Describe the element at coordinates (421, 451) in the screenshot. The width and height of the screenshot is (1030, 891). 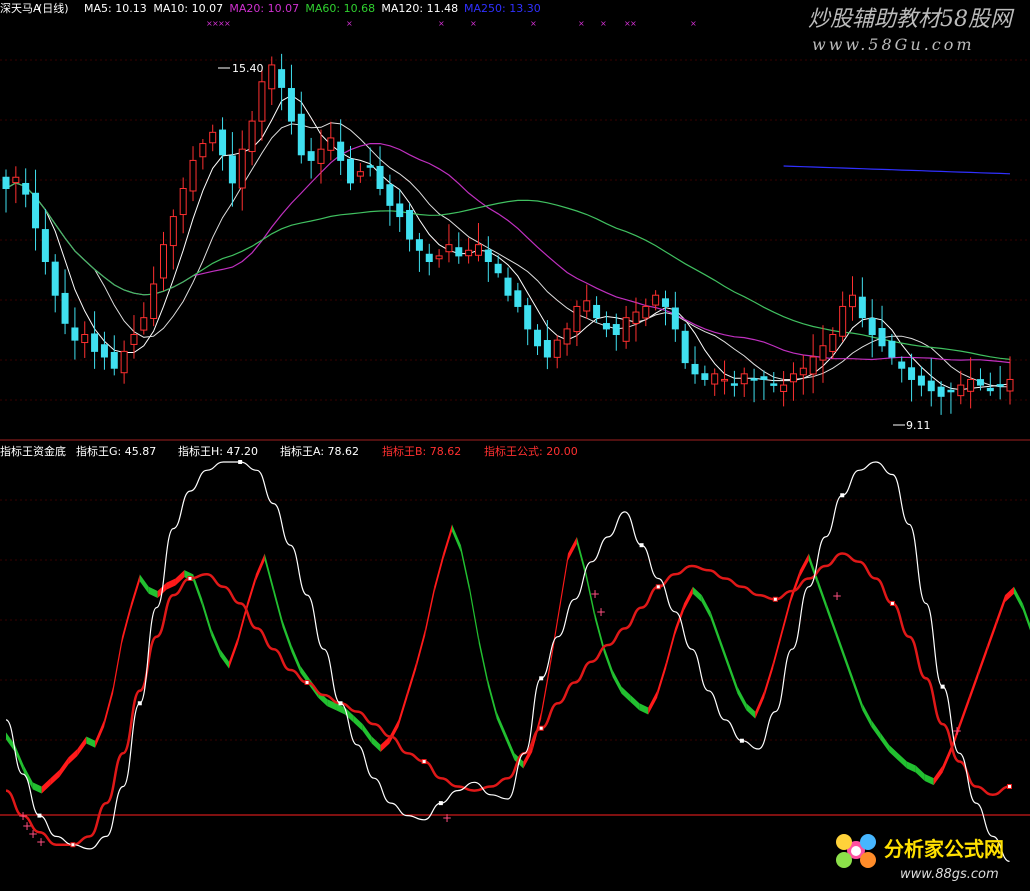
I see `indicator-legend-item: 指标王B: 78.62` at that location.